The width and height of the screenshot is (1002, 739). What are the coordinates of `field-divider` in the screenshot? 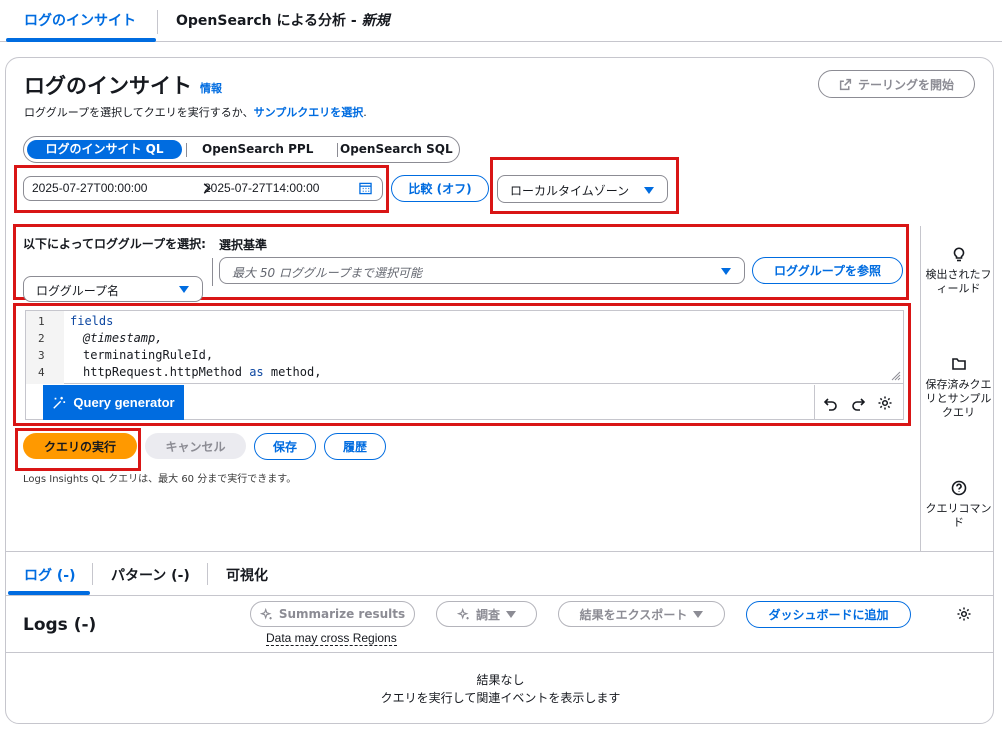 It's located at (212, 272).